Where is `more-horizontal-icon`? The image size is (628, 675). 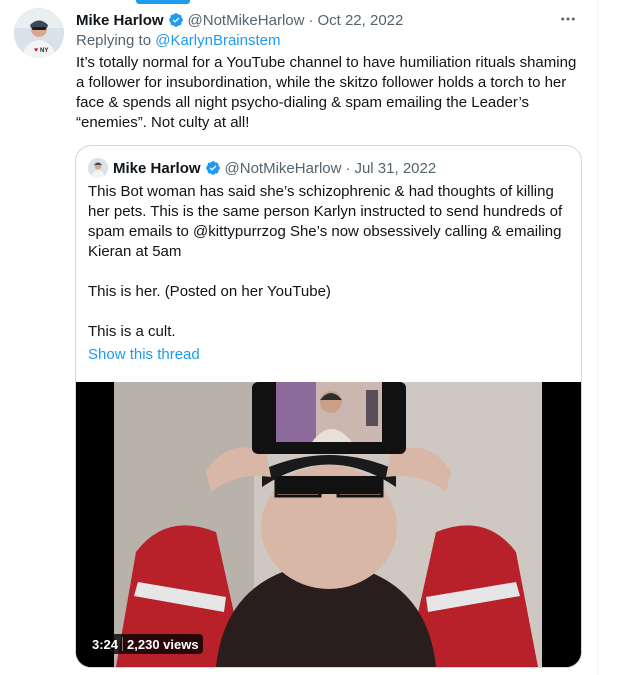 more-horizontal-icon is located at coordinates (568, 19).